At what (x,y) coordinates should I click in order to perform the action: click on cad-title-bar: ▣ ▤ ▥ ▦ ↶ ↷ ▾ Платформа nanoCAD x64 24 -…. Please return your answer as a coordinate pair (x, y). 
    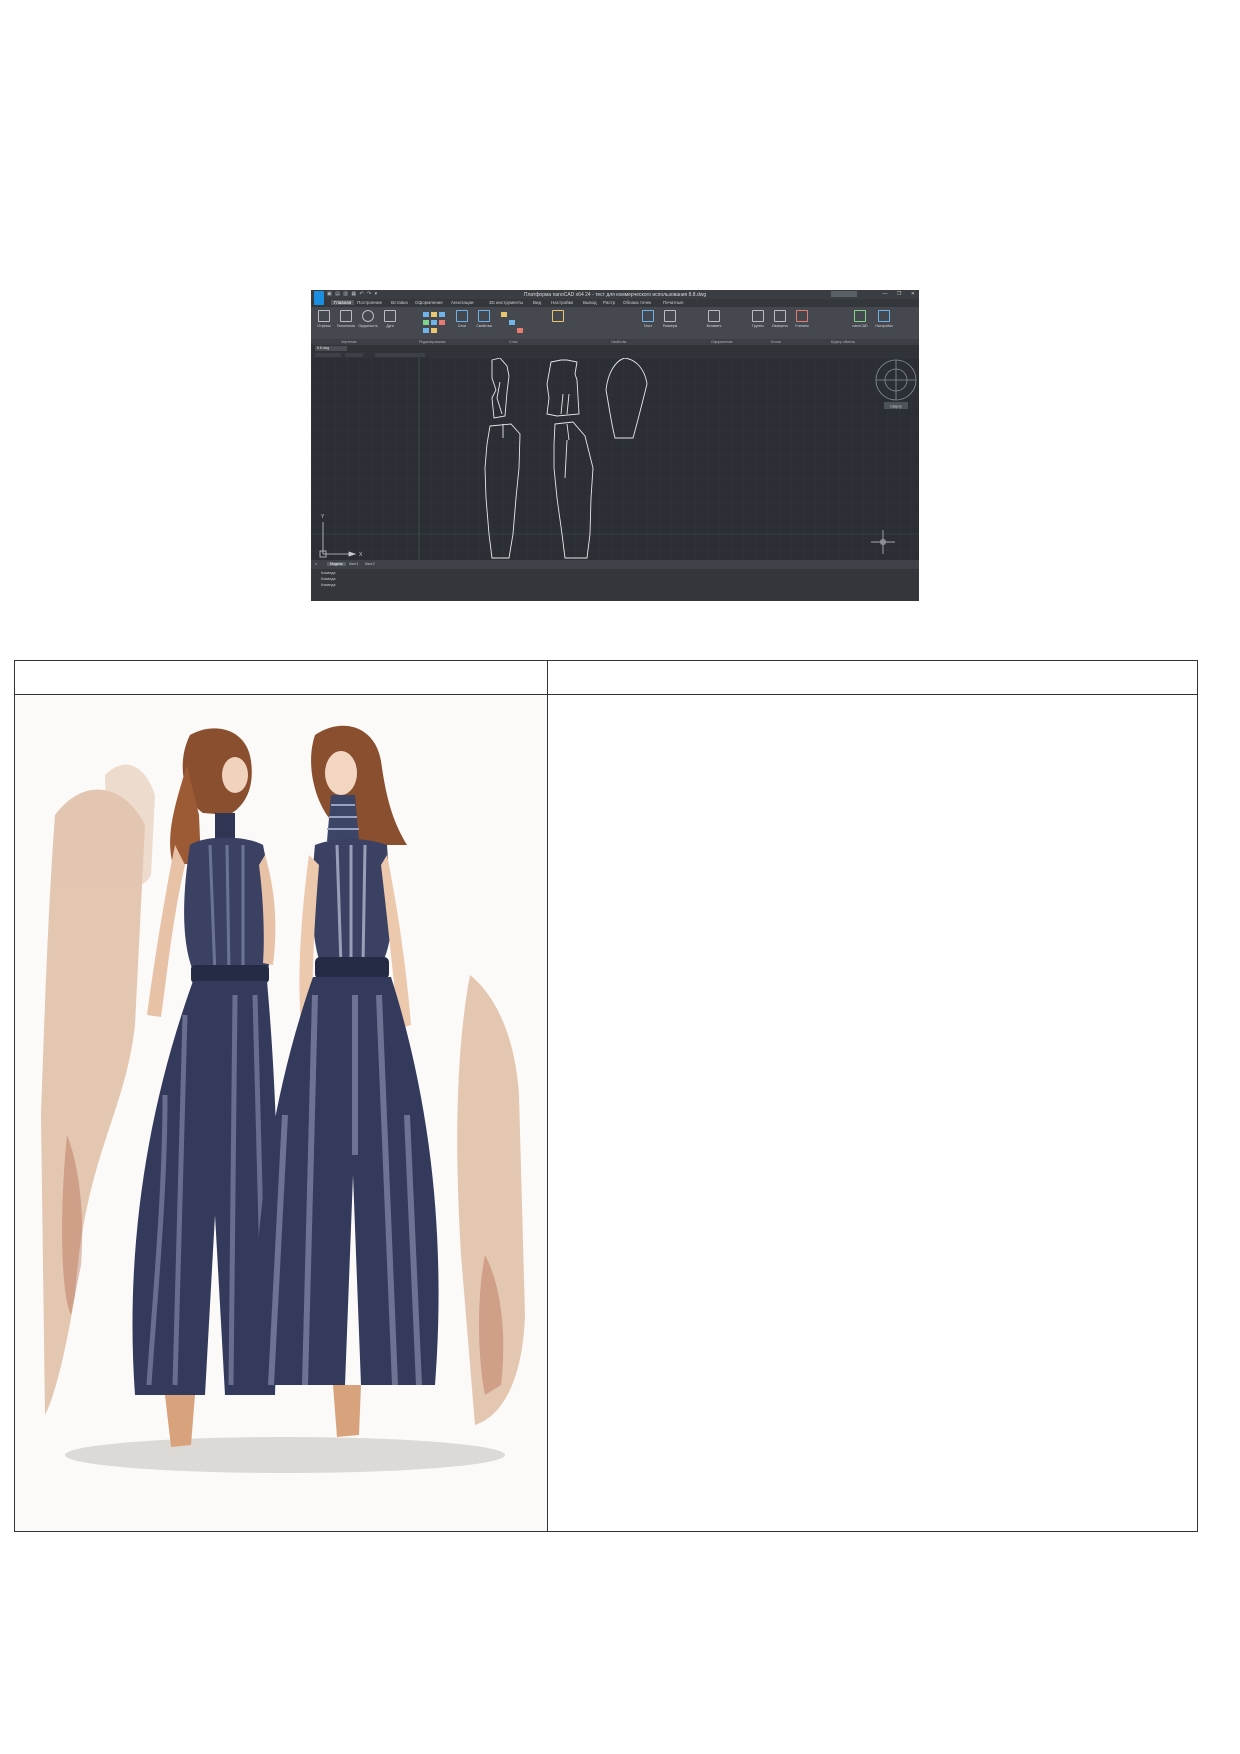
    Looking at the image, I should click on (615, 297).